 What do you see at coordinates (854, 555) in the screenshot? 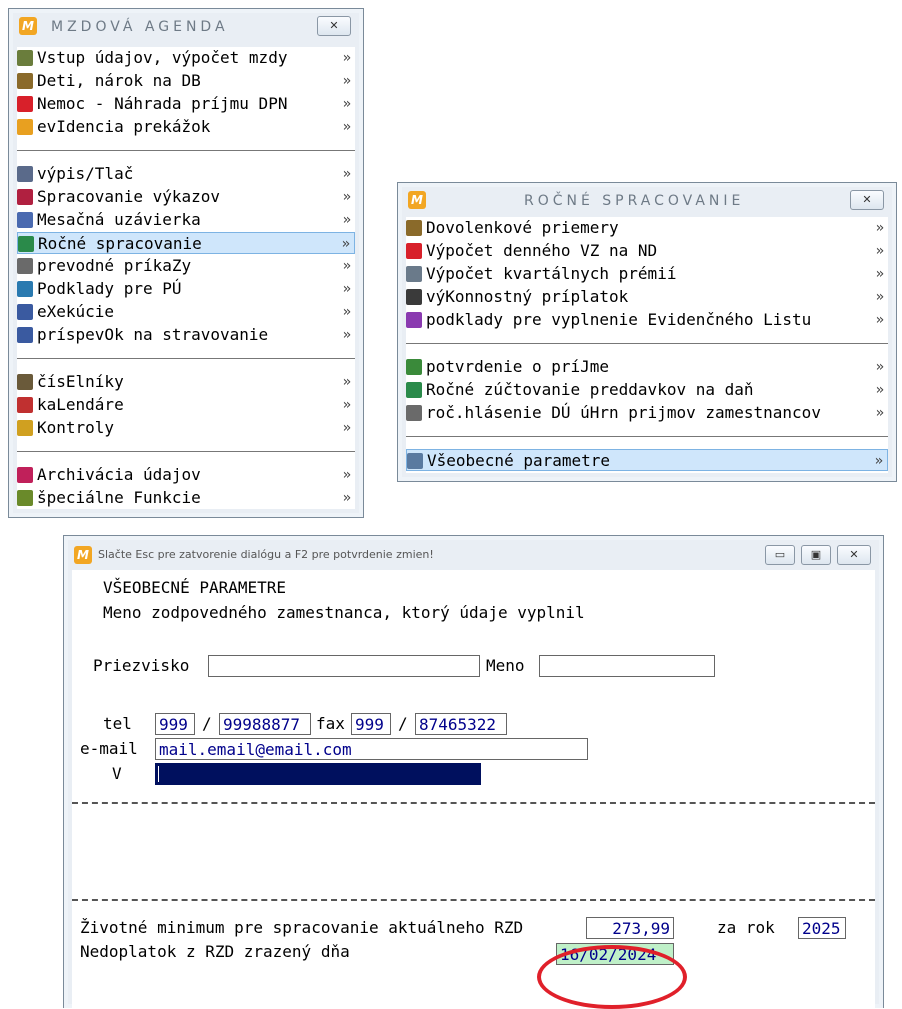
I see `dialog-close-button: ✕` at bounding box center [854, 555].